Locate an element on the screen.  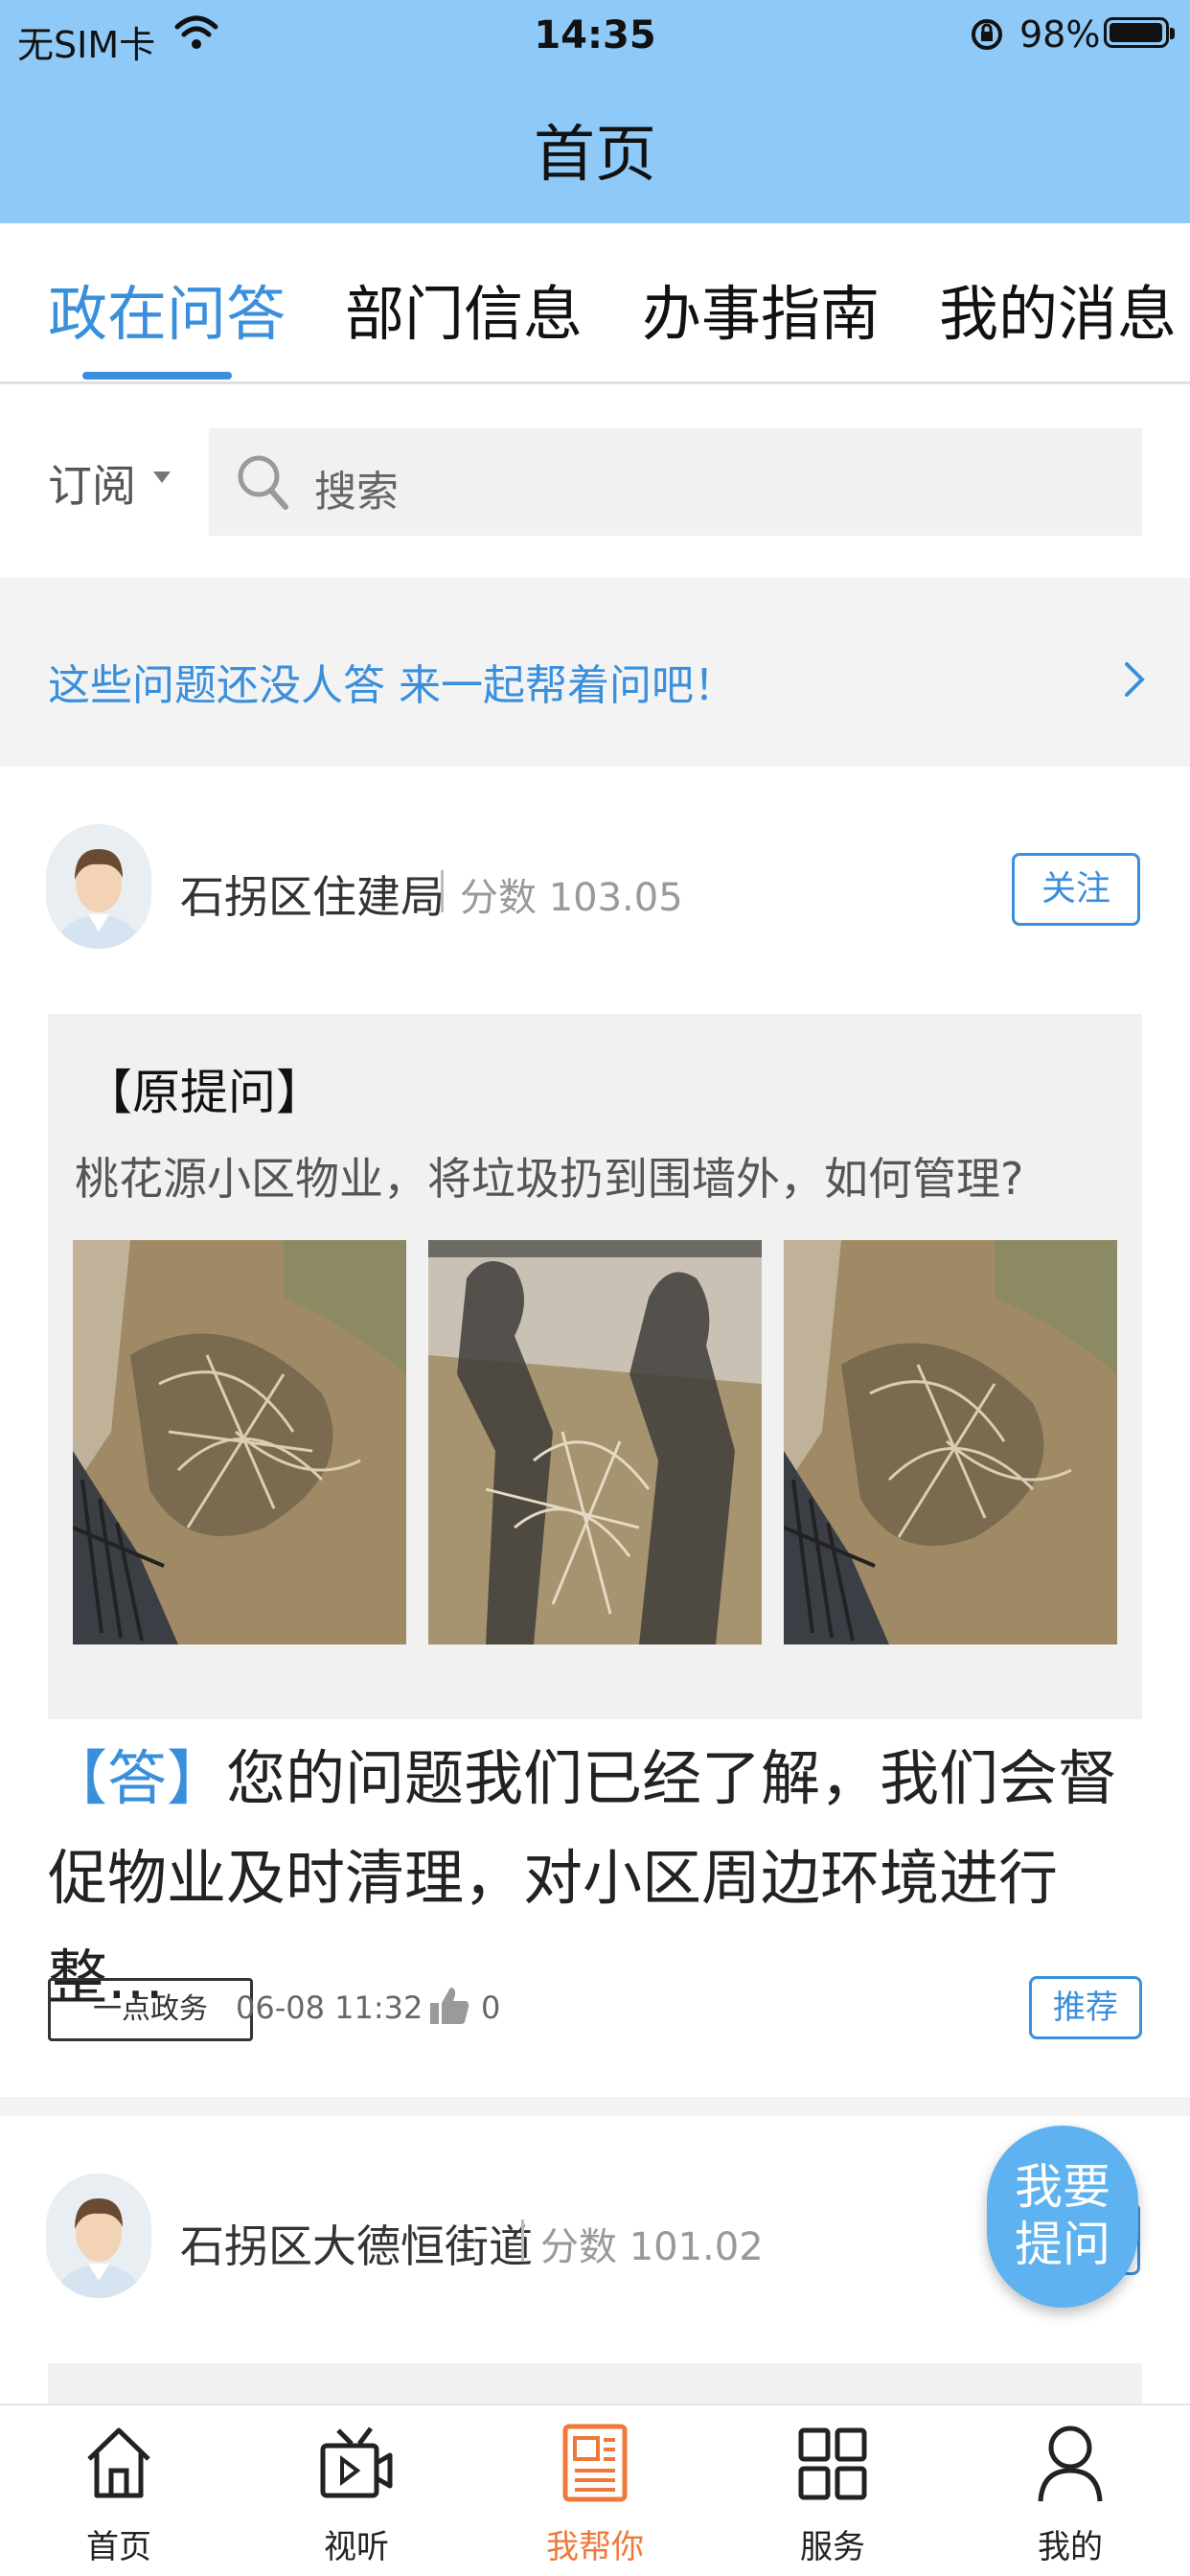
filter-row: 订阅 搜索 is located at coordinates (595, 481).